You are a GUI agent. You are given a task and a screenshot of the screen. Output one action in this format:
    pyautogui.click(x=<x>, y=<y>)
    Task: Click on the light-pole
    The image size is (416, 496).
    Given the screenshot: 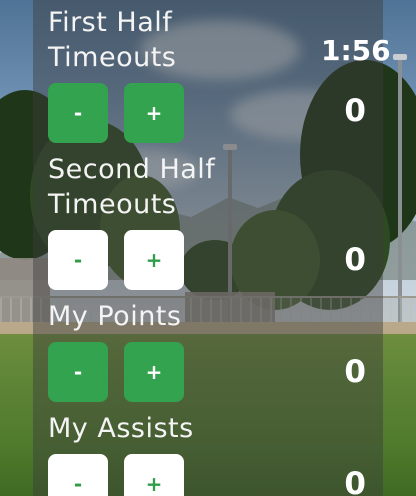 What is the action you would take?
    pyautogui.click(x=400, y=195)
    